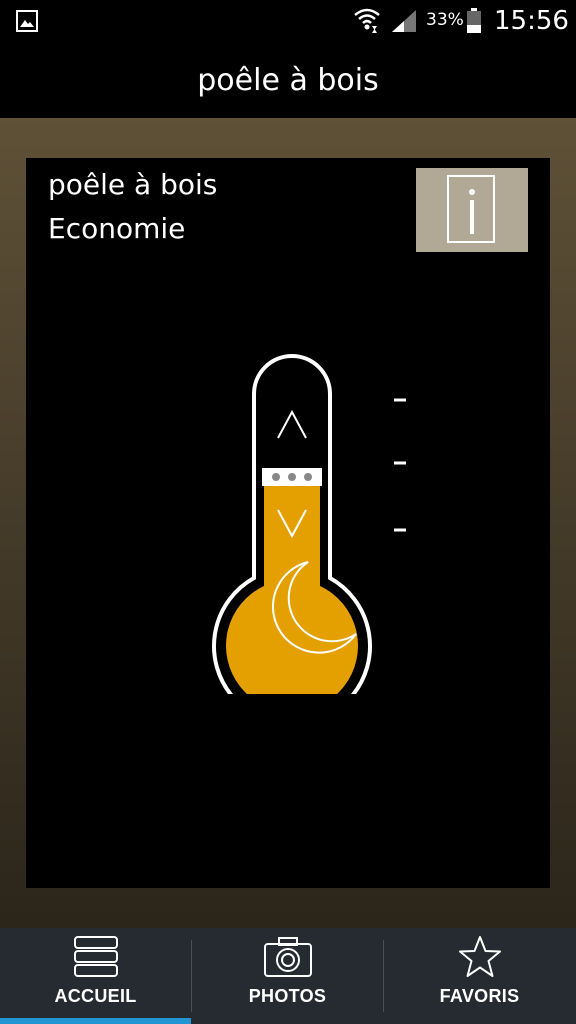 The height and width of the screenshot is (1024, 576). I want to click on signal-icon, so click(404, 21).